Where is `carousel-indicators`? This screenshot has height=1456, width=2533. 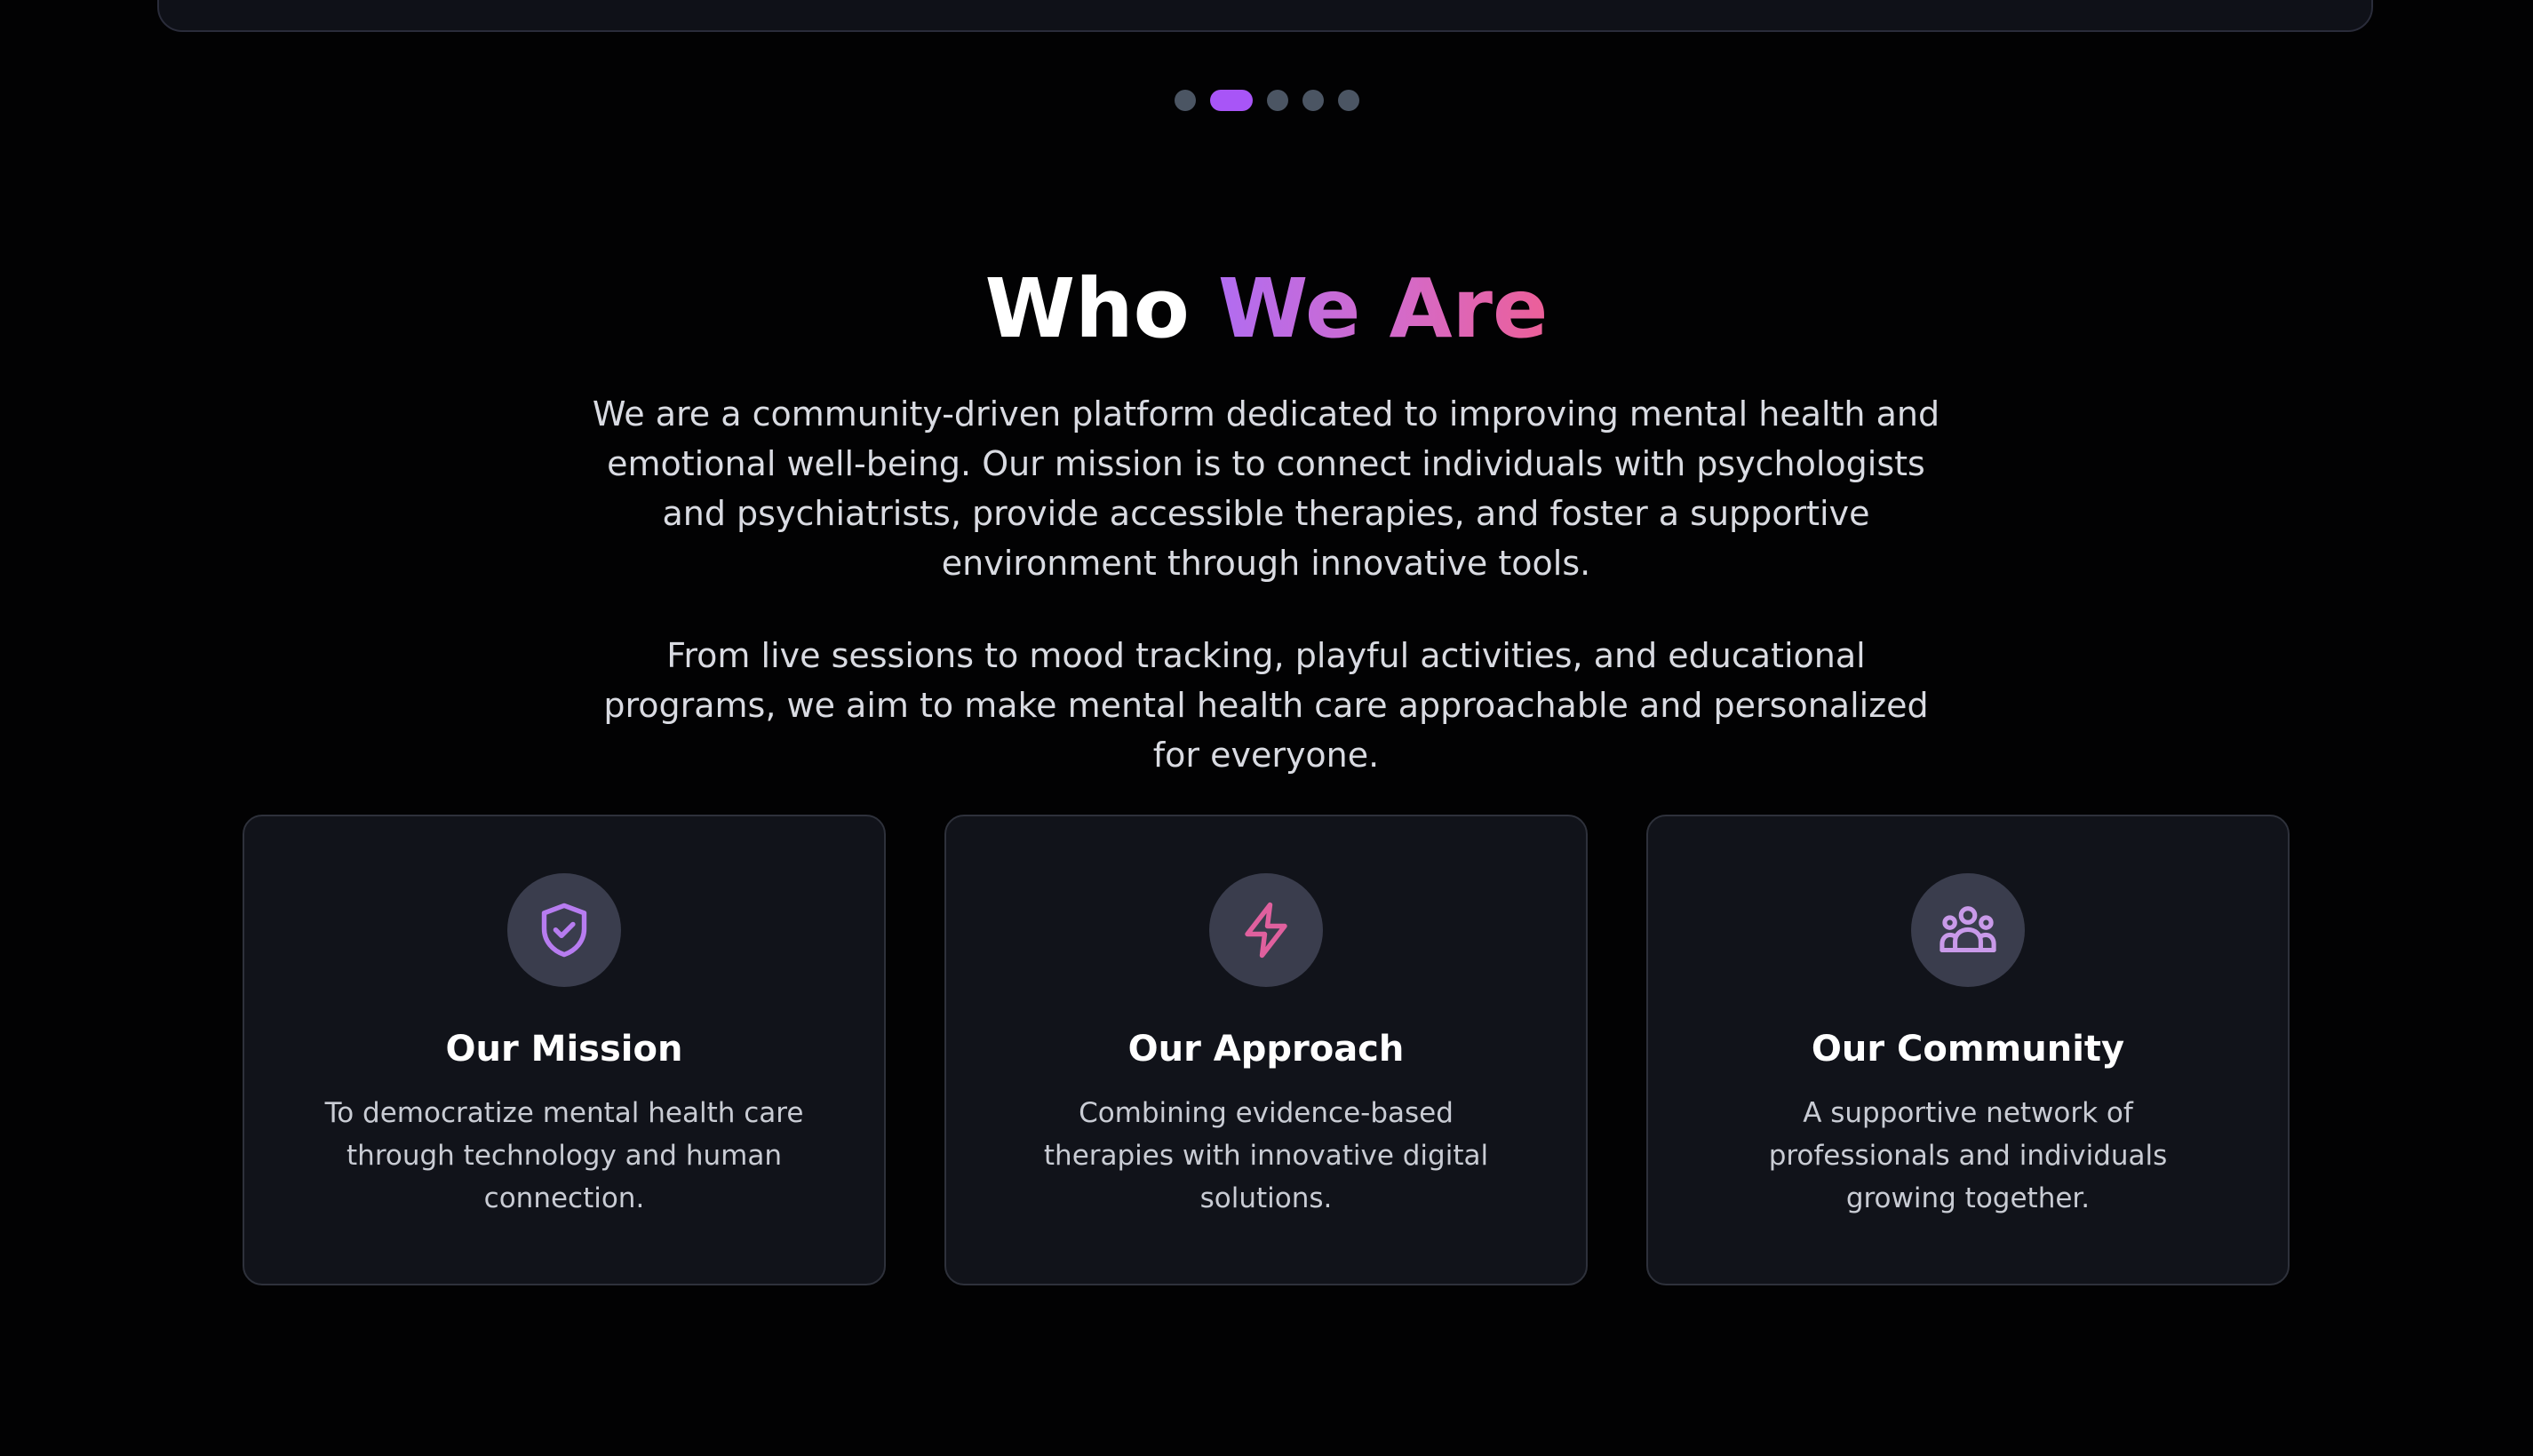 carousel-indicators is located at coordinates (1266, 100).